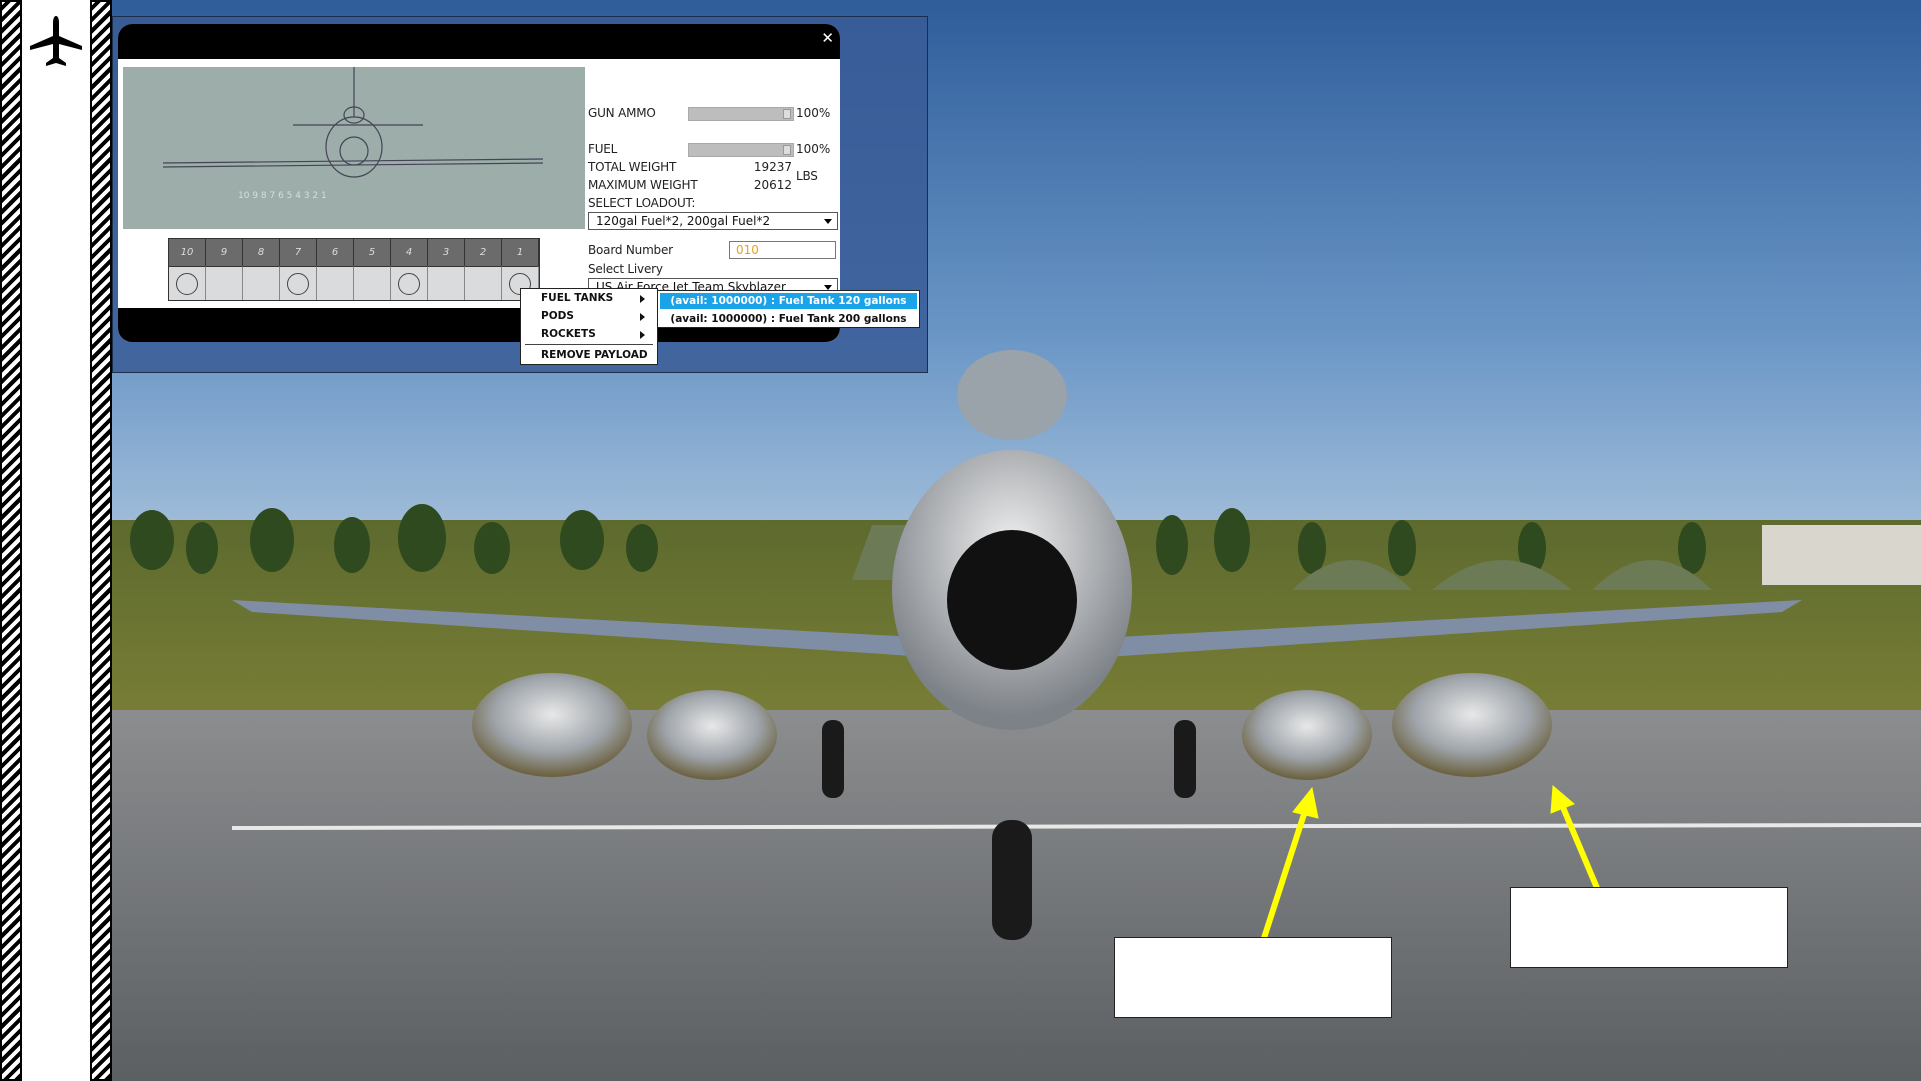 The height and width of the screenshot is (1081, 1921). What do you see at coordinates (683, 221) in the screenshot?
I see `loadout-select-value: 120gal Fuel*2, 200gal Fuel*2` at bounding box center [683, 221].